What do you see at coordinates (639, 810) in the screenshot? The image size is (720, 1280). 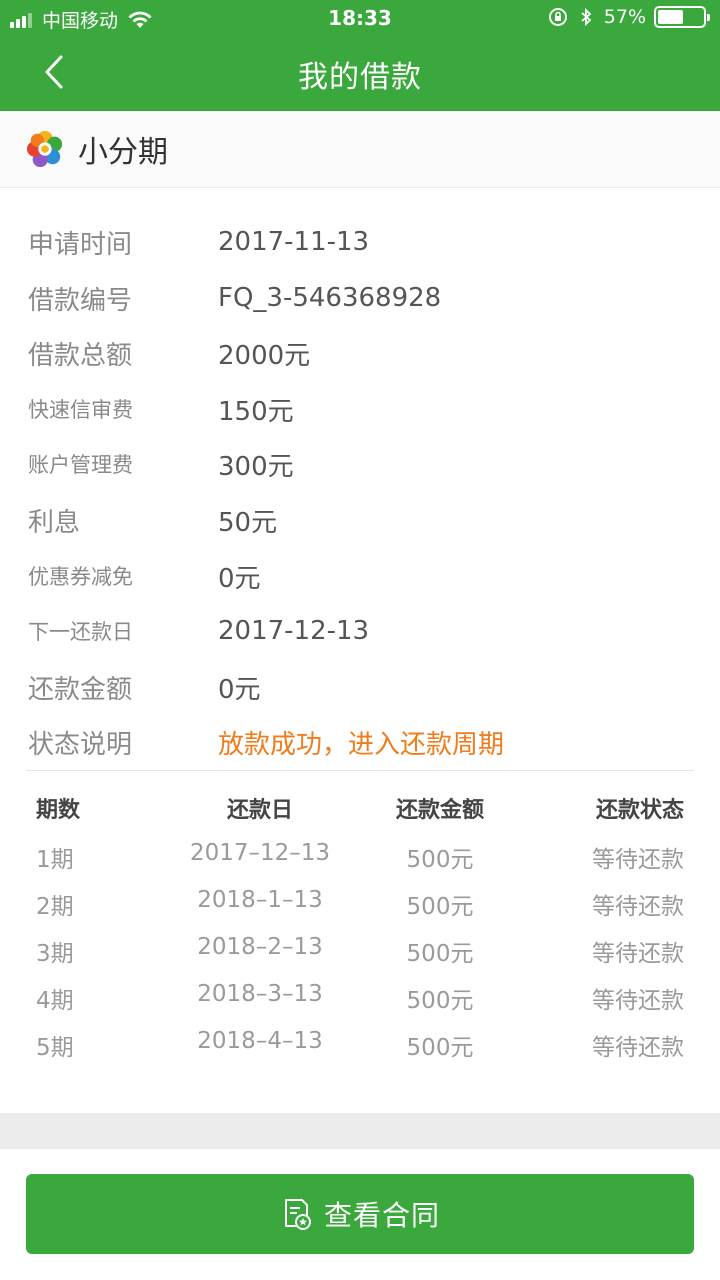 I see `header-repay-status: 还款状态` at bounding box center [639, 810].